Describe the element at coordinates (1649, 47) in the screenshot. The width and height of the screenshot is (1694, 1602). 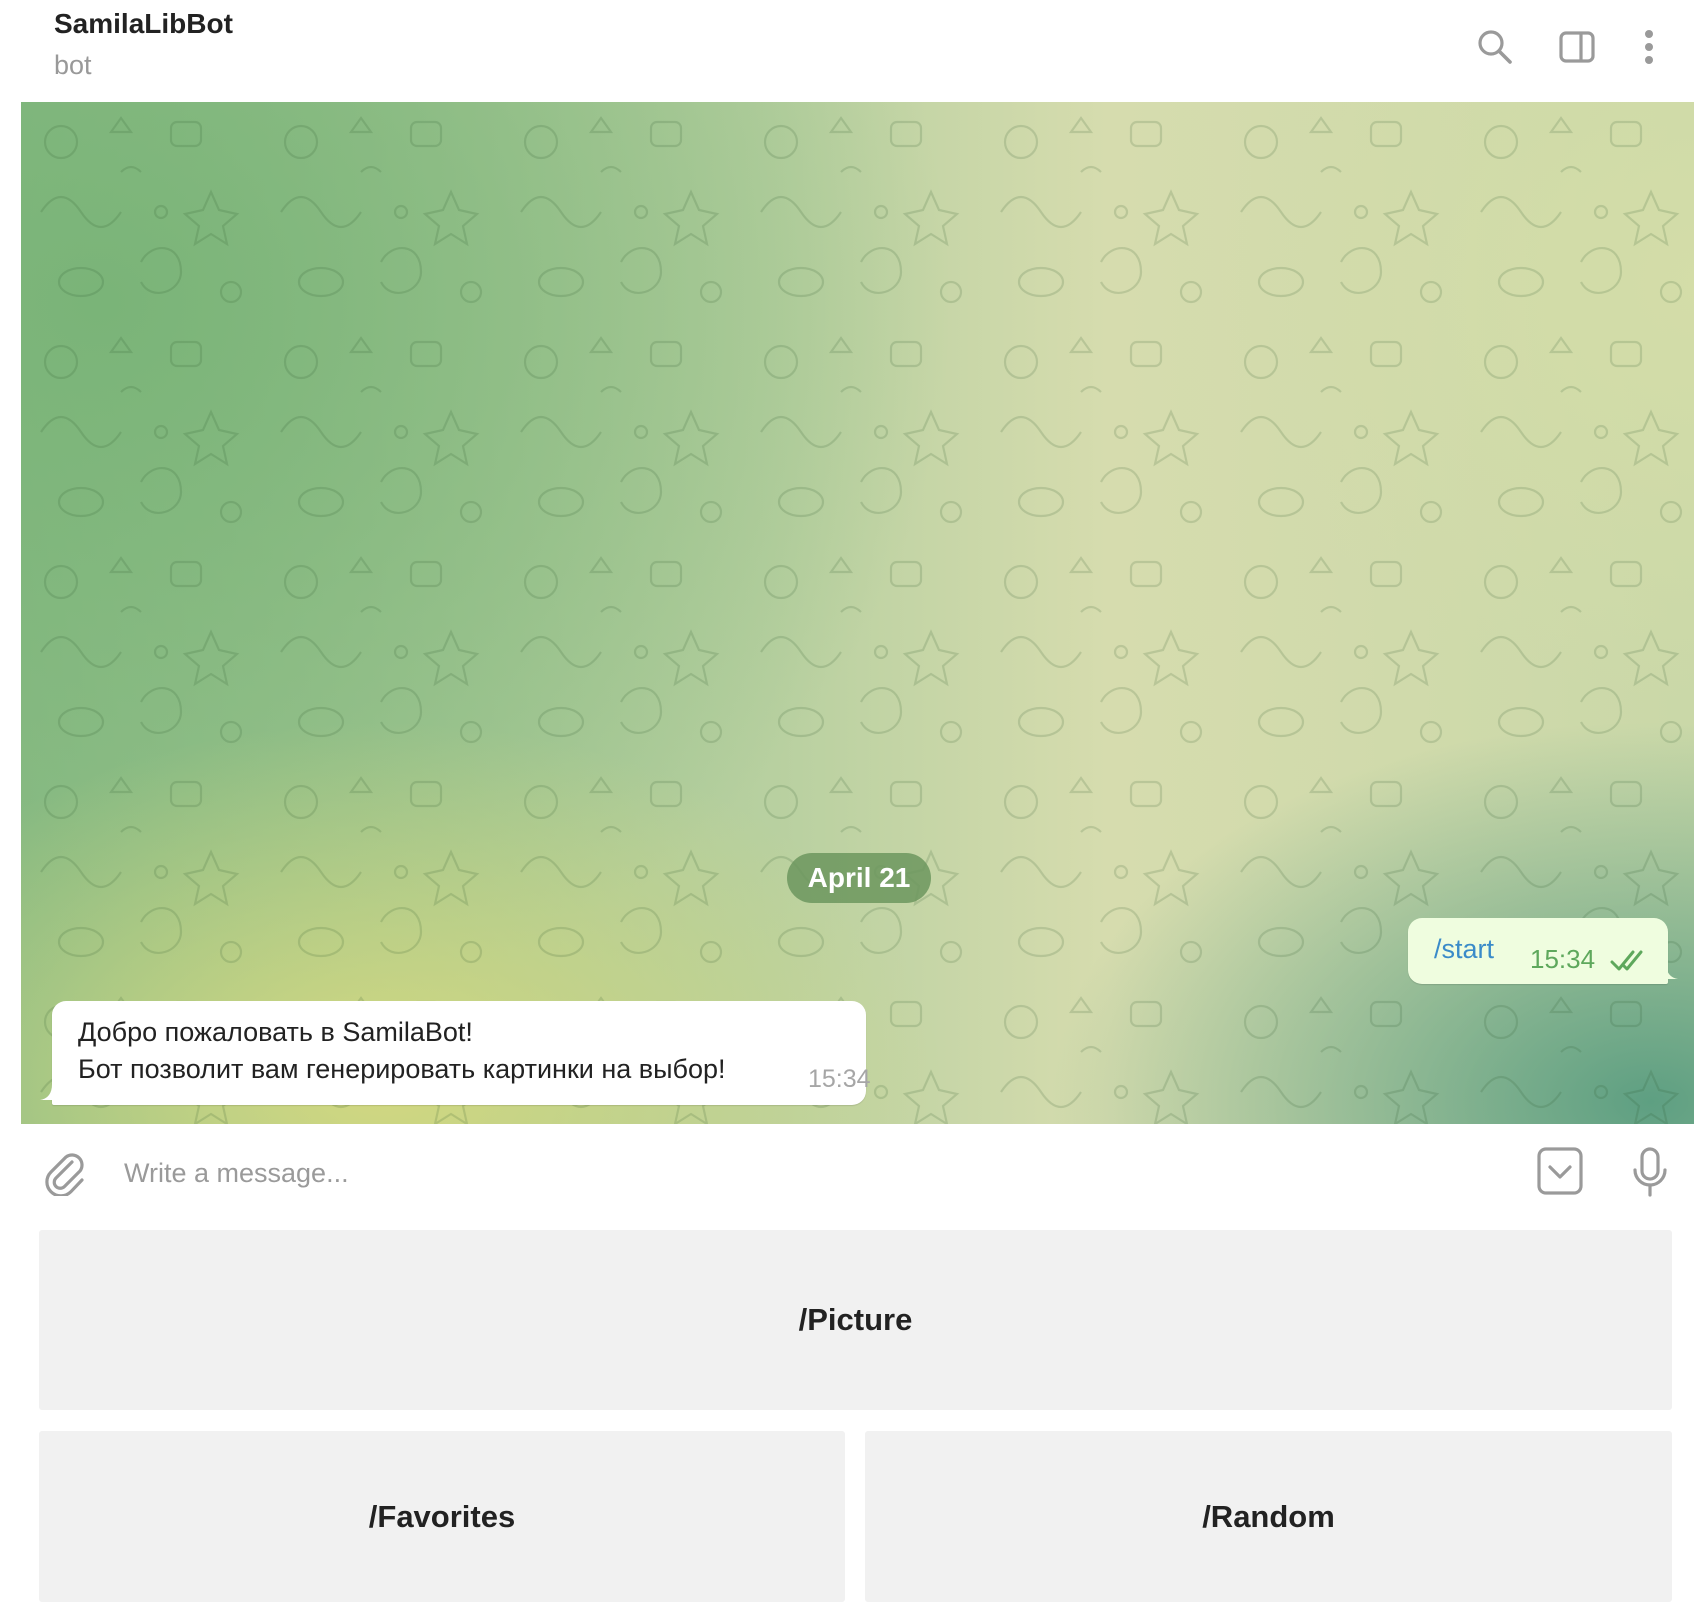
I see `more-vertical-icon` at that location.